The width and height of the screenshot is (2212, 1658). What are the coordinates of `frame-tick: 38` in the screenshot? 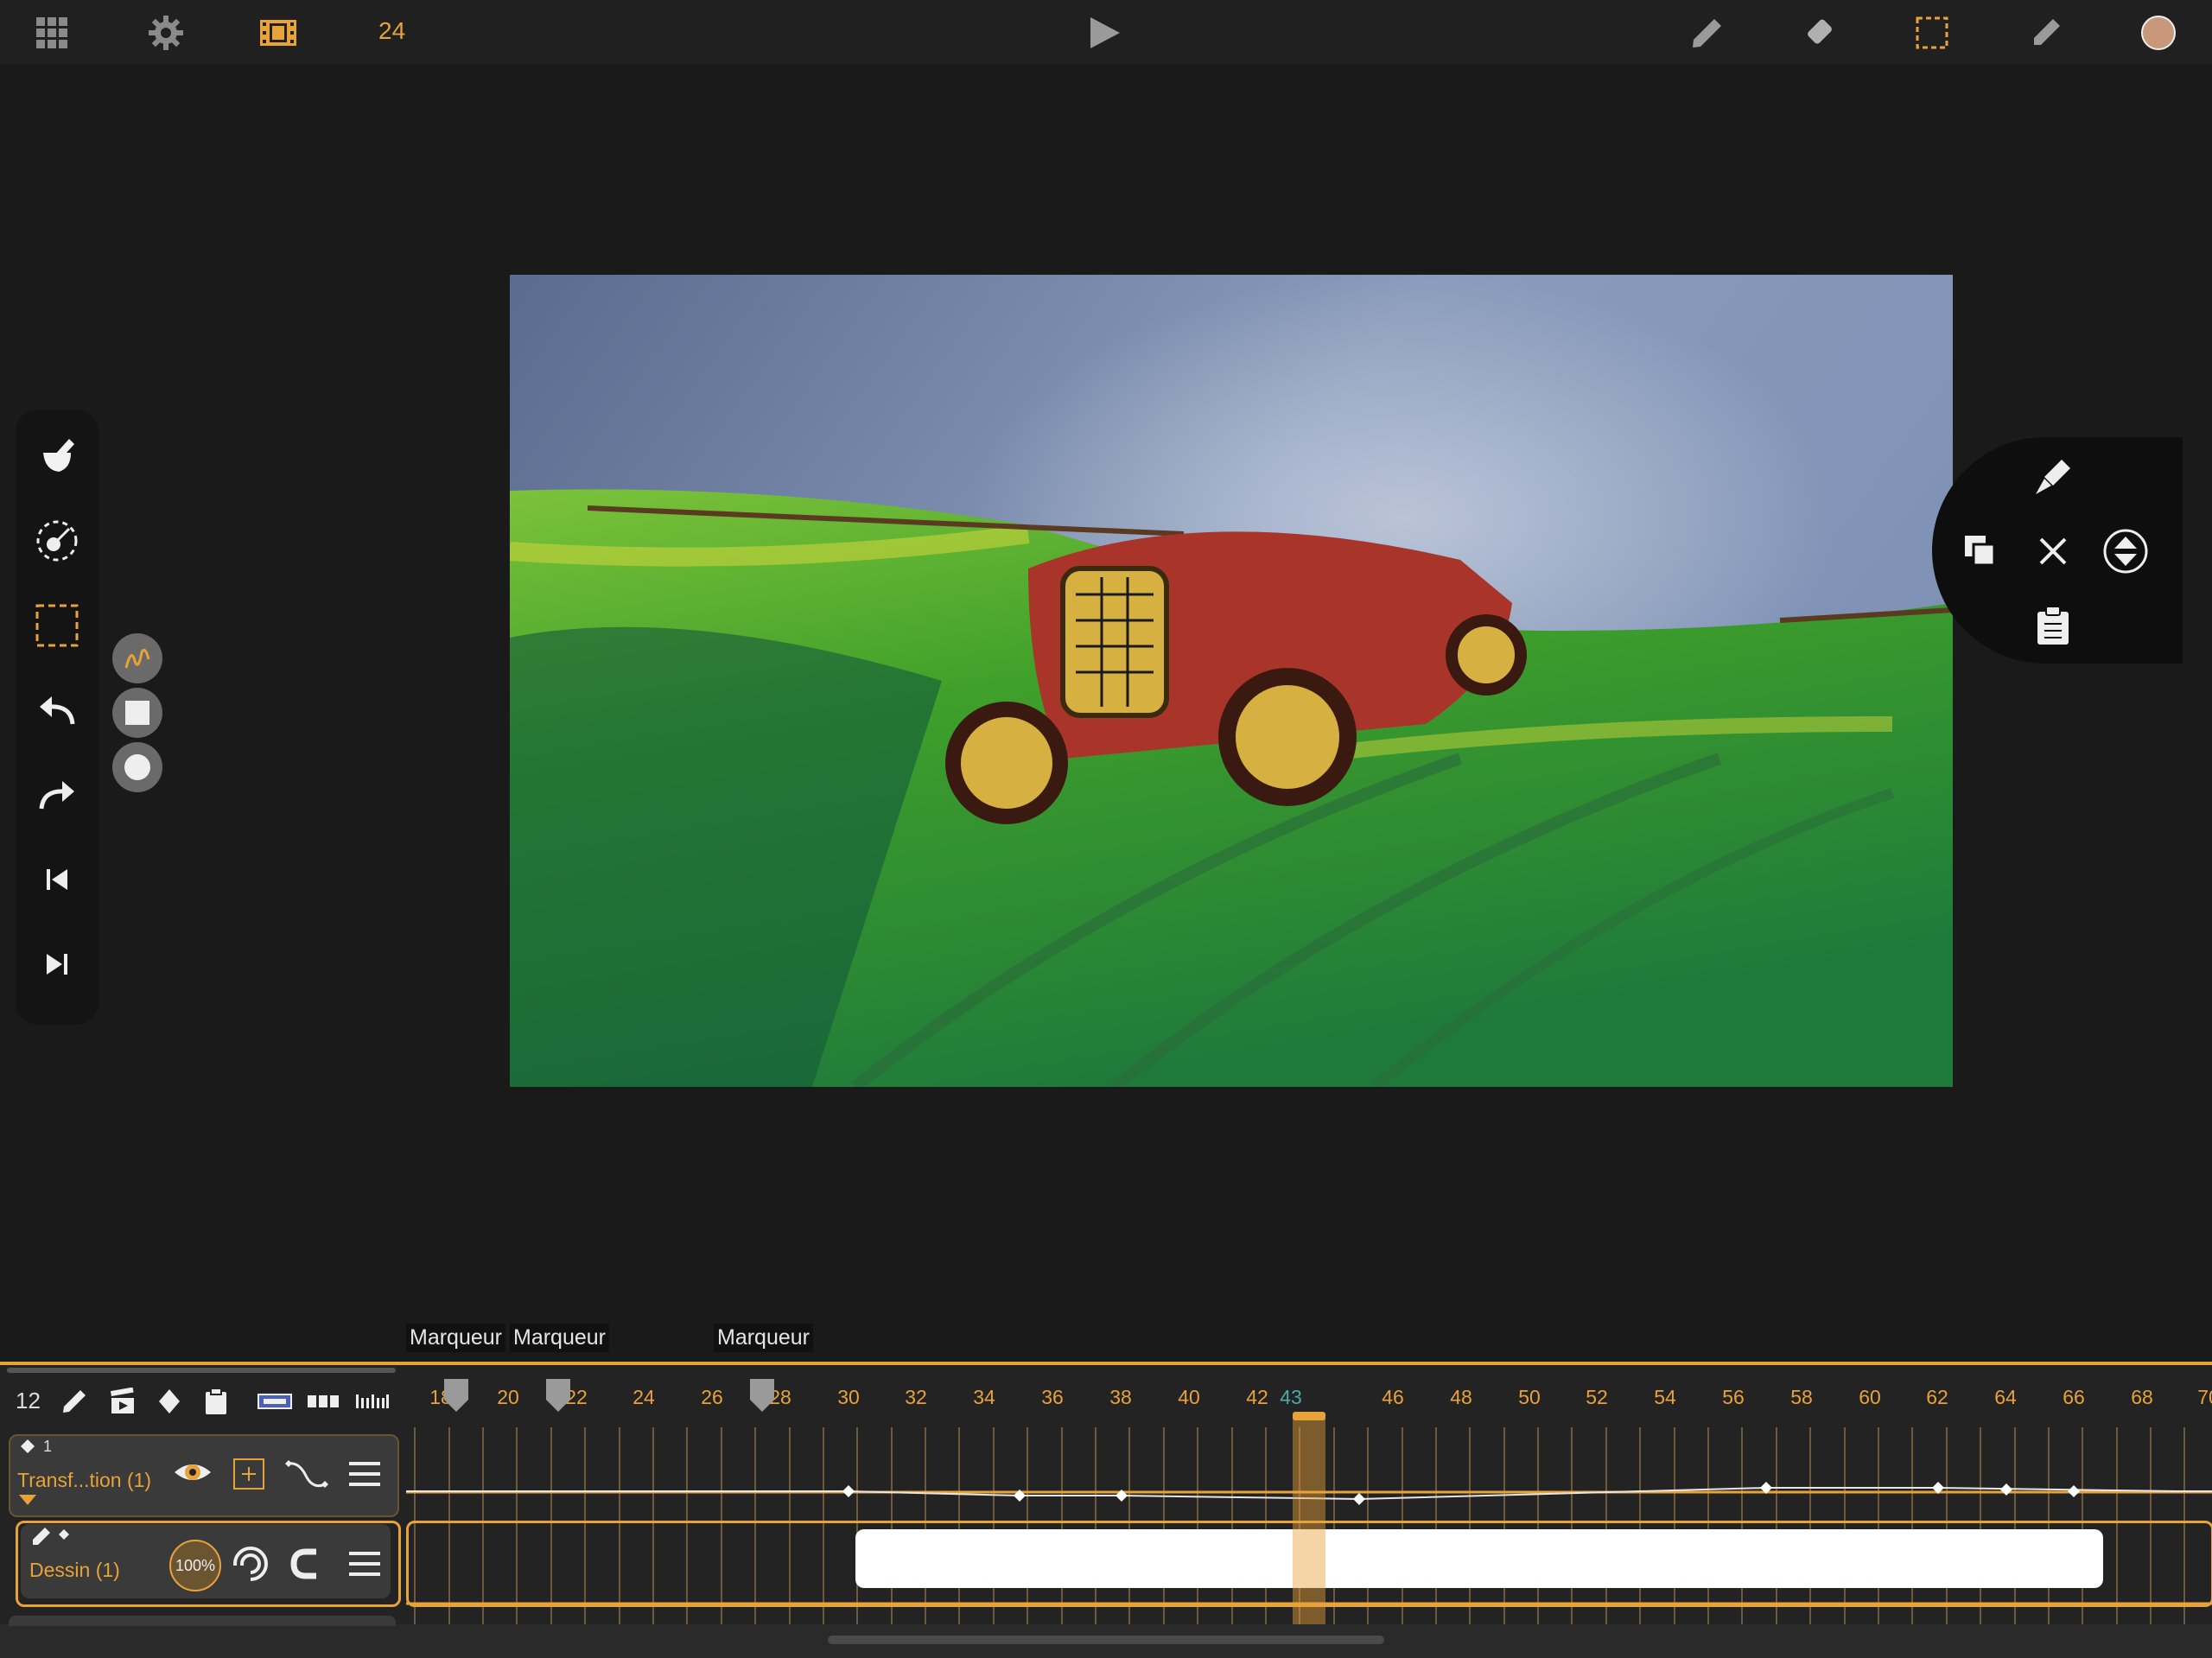 It's located at (1120, 1397).